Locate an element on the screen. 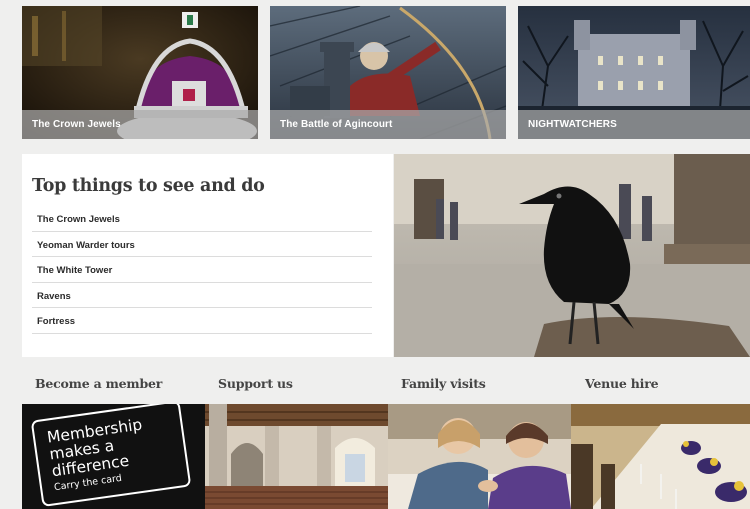  family-visits-heading: Family visits is located at coordinates (443, 383).